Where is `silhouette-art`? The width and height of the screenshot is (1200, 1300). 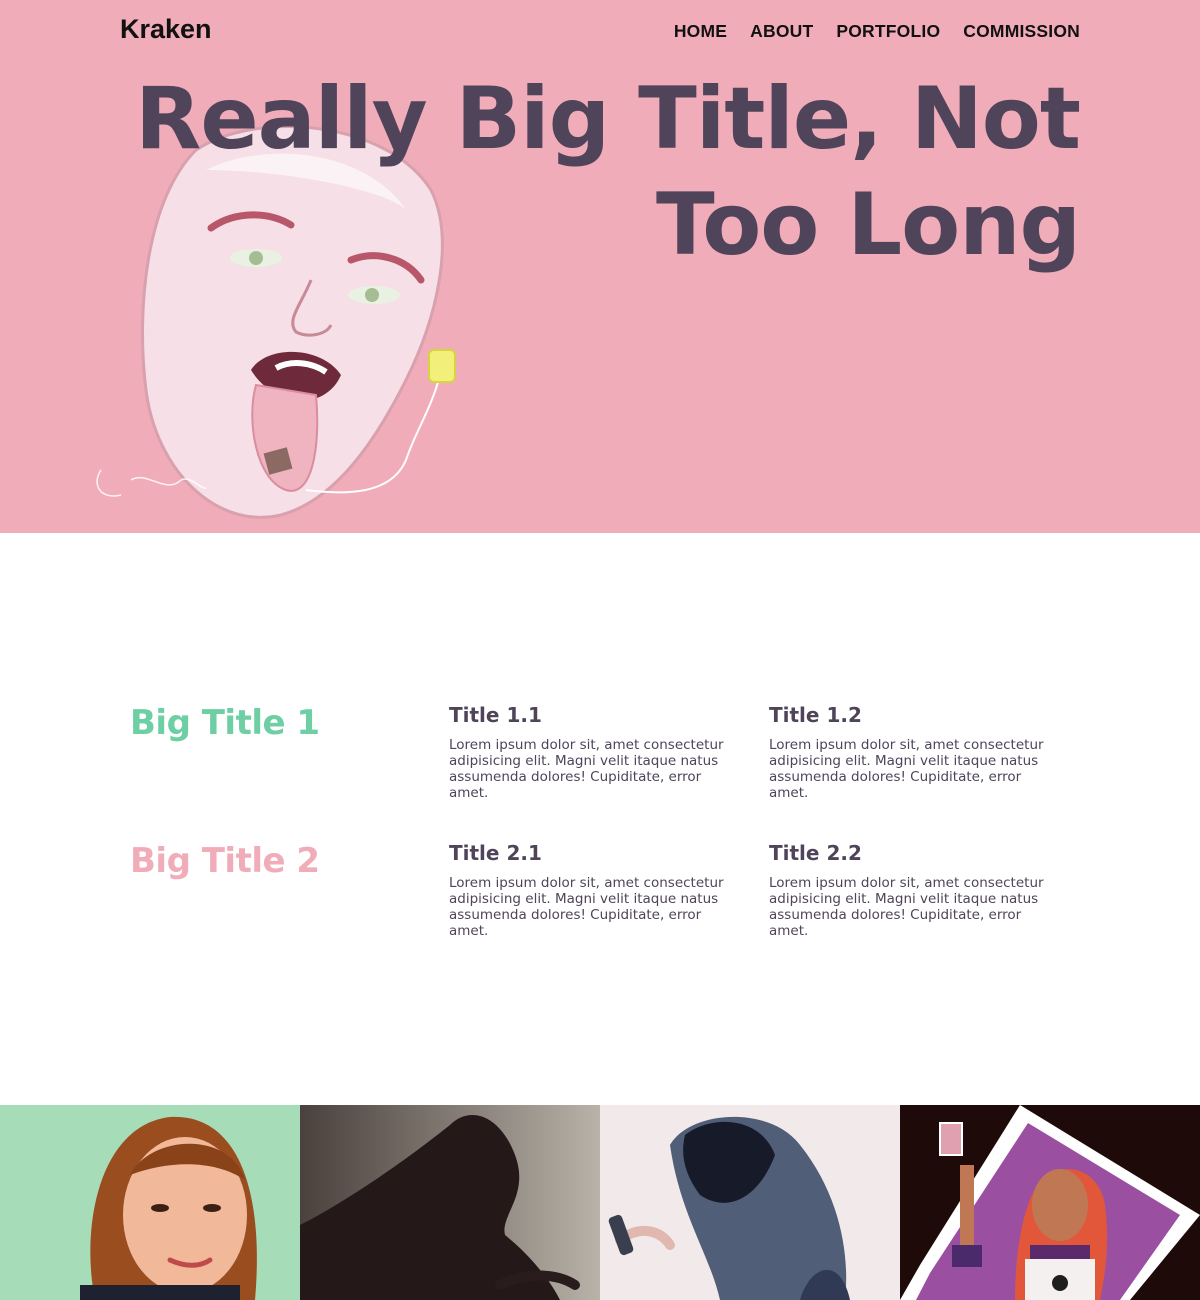
silhouette-art is located at coordinates (450, 1202).